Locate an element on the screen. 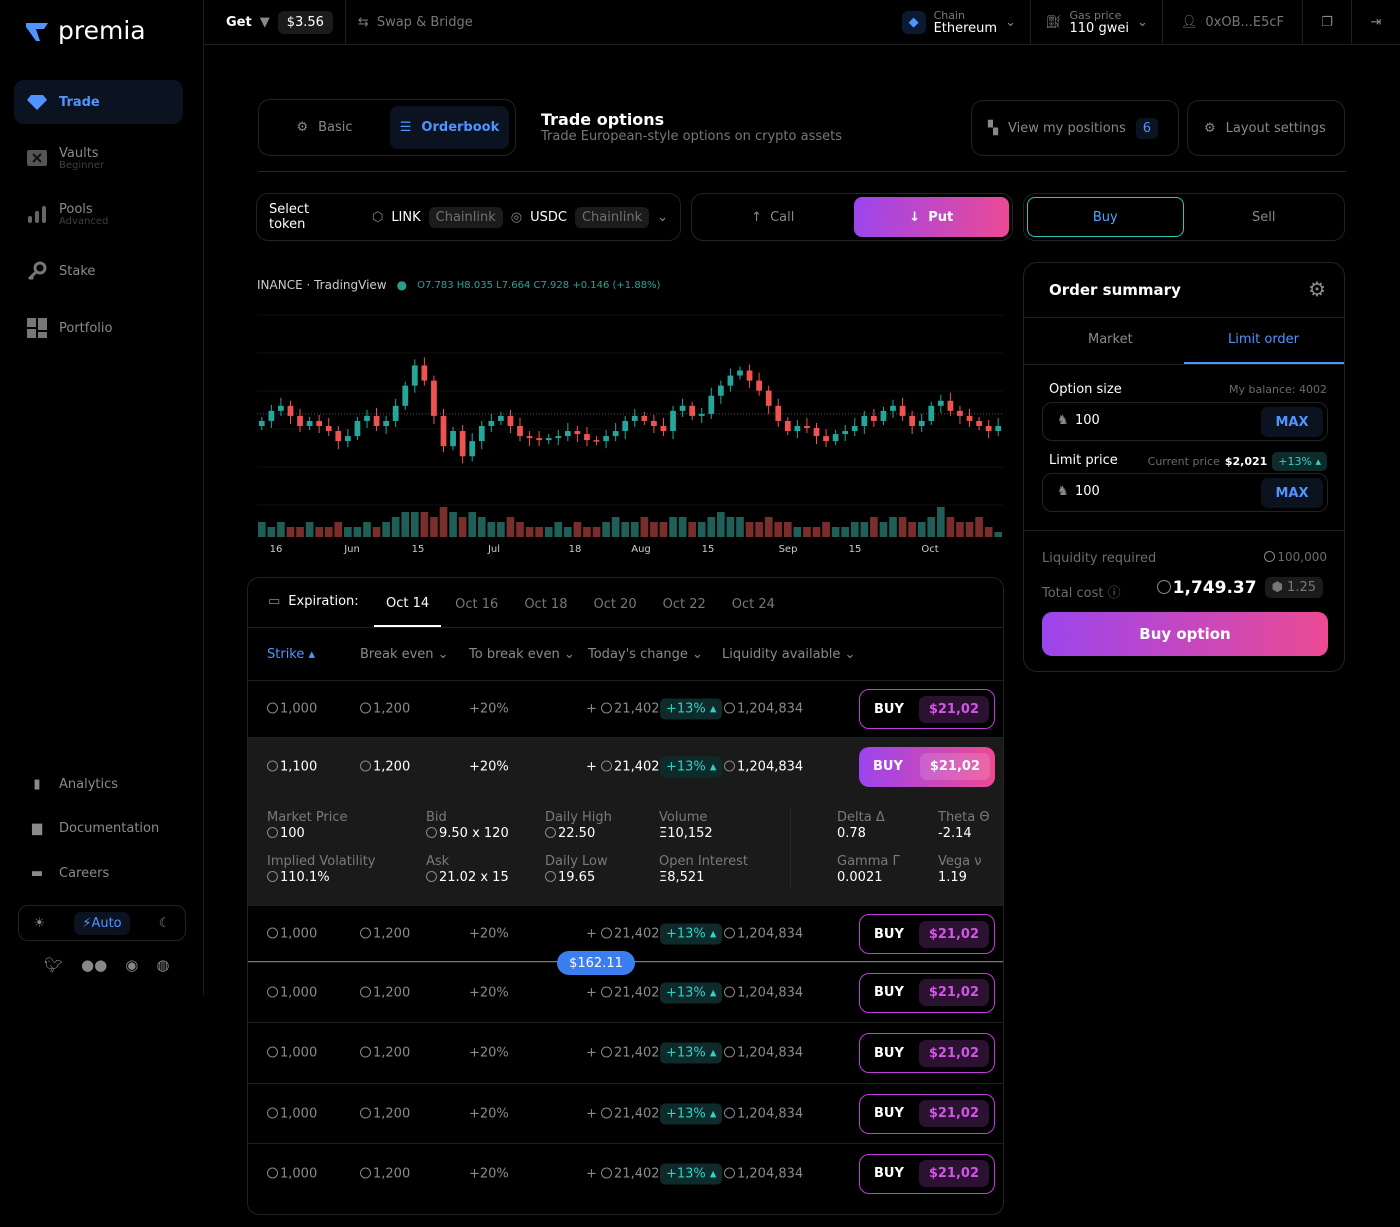  option-size-label: Option size is located at coordinates (1085, 389).